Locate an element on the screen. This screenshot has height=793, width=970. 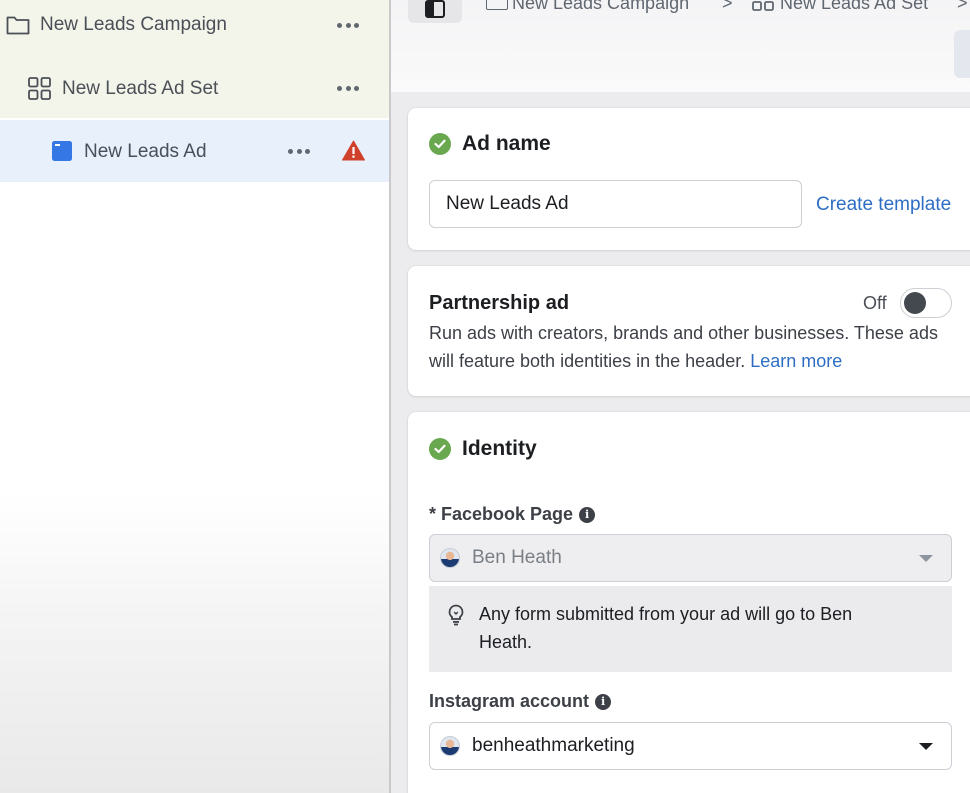
tree-item-campaign: New Leads Campaign is located at coordinates (194, 27).